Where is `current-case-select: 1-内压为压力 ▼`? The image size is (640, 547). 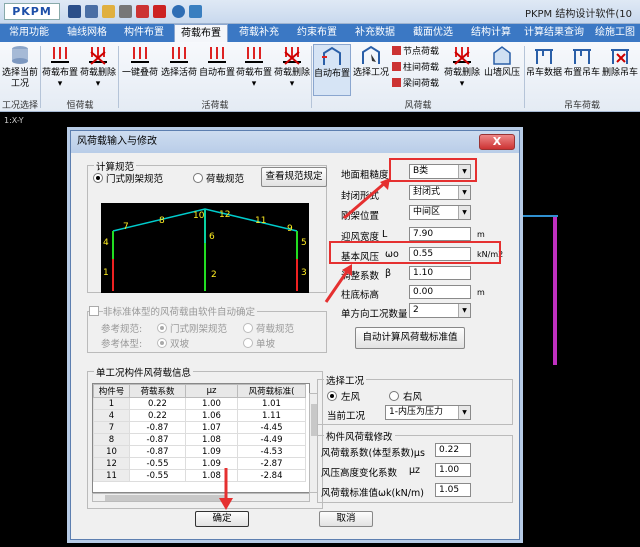 current-case-select: 1-内压为压力 ▼ is located at coordinates (428, 412).